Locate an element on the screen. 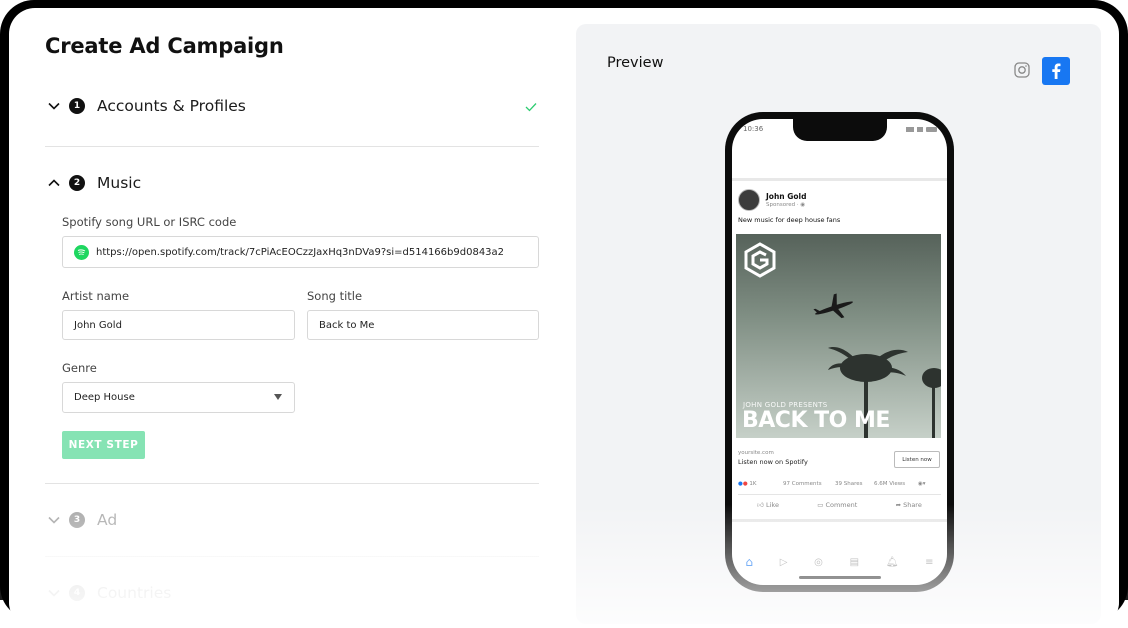  share-button: ➦ Share is located at coordinates (909, 505).